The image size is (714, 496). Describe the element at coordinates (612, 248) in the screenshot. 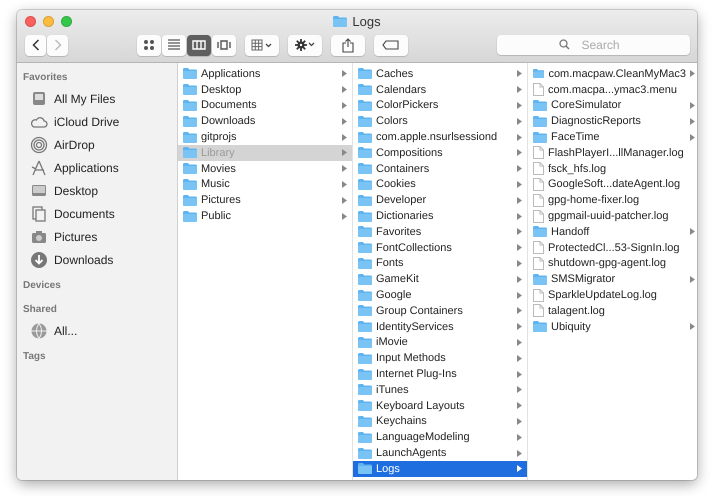

I see `file-row: ProtectedCl...53-SignIn.log` at that location.